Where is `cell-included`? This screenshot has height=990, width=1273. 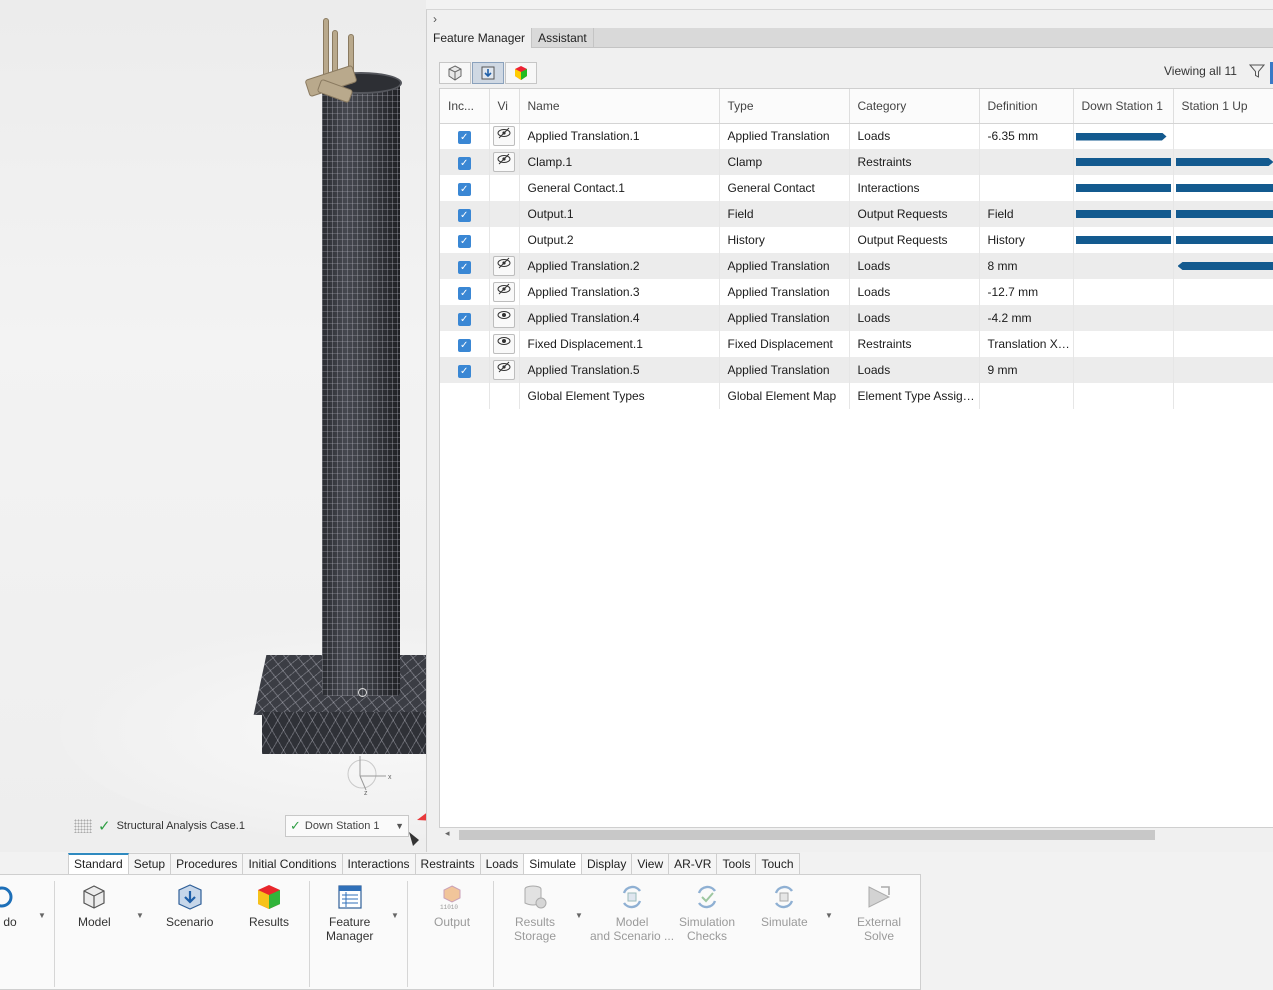 cell-included is located at coordinates (465, 396).